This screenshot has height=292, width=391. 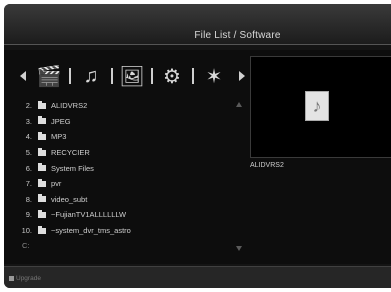 What do you see at coordinates (28, 278) in the screenshot?
I see `upgrade-label: Upgrade` at bounding box center [28, 278].